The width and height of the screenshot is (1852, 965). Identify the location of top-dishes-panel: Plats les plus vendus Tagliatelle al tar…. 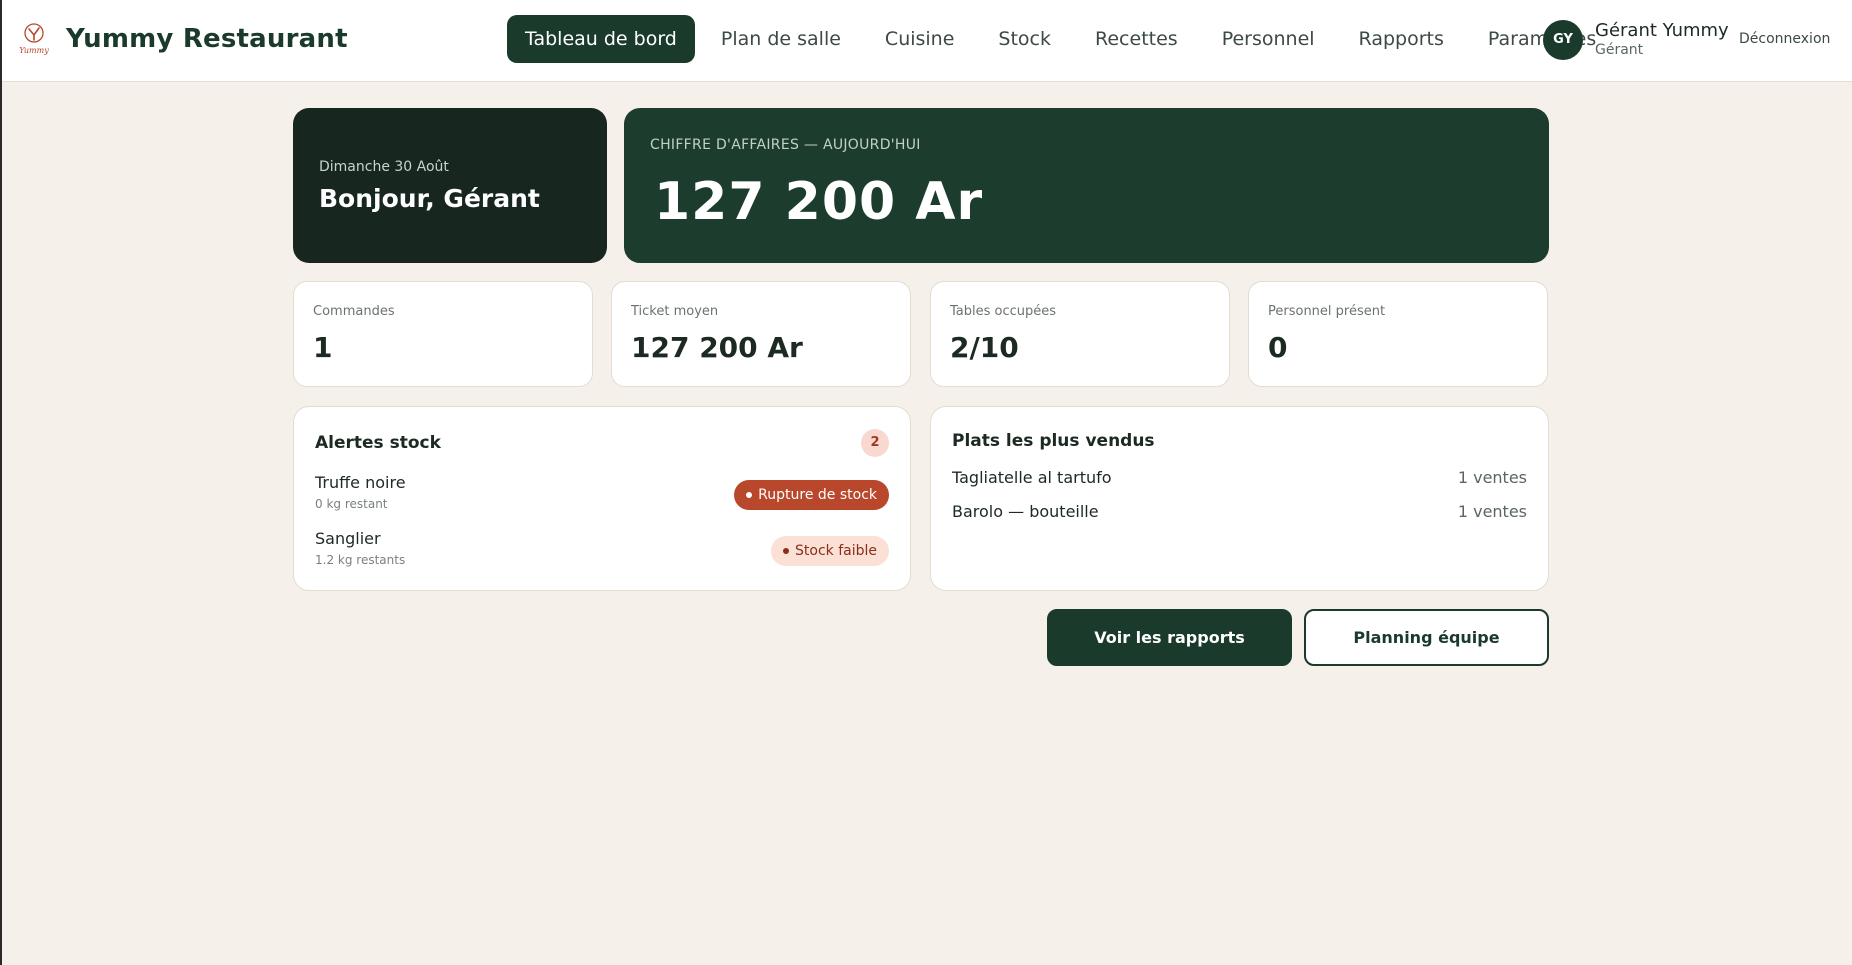
(1239, 498).